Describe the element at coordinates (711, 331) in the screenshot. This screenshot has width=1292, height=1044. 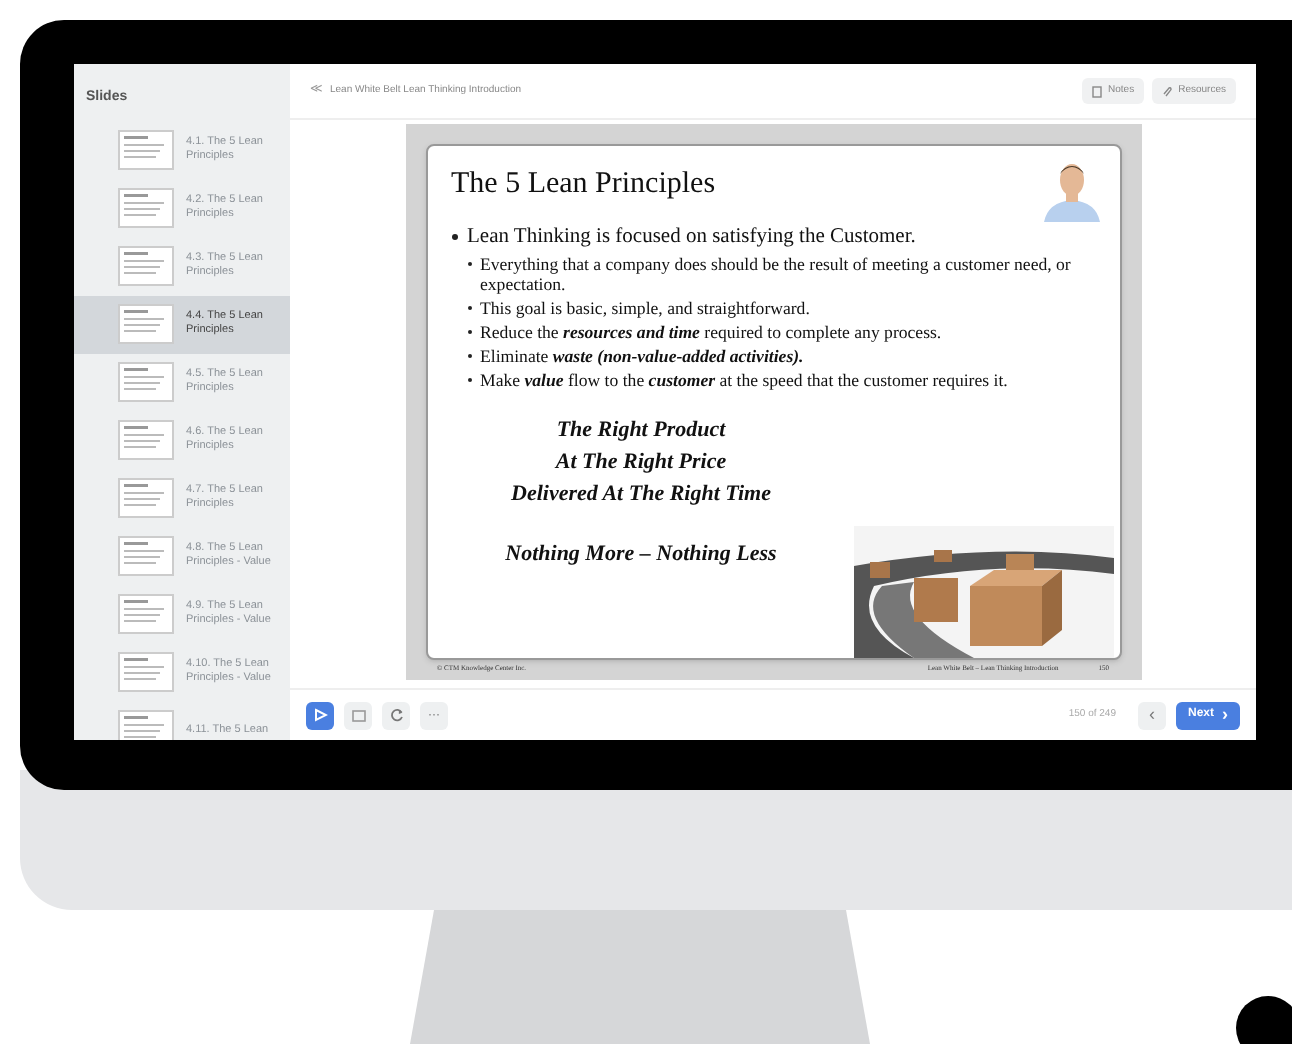
I see `bullet-text: Reduce the resources and time required to complete any process.` at that location.